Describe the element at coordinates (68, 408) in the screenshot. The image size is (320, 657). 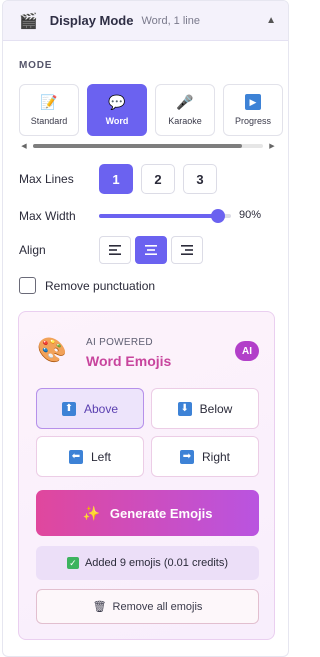
I see `up-arrow-icon: ⬆` at that location.